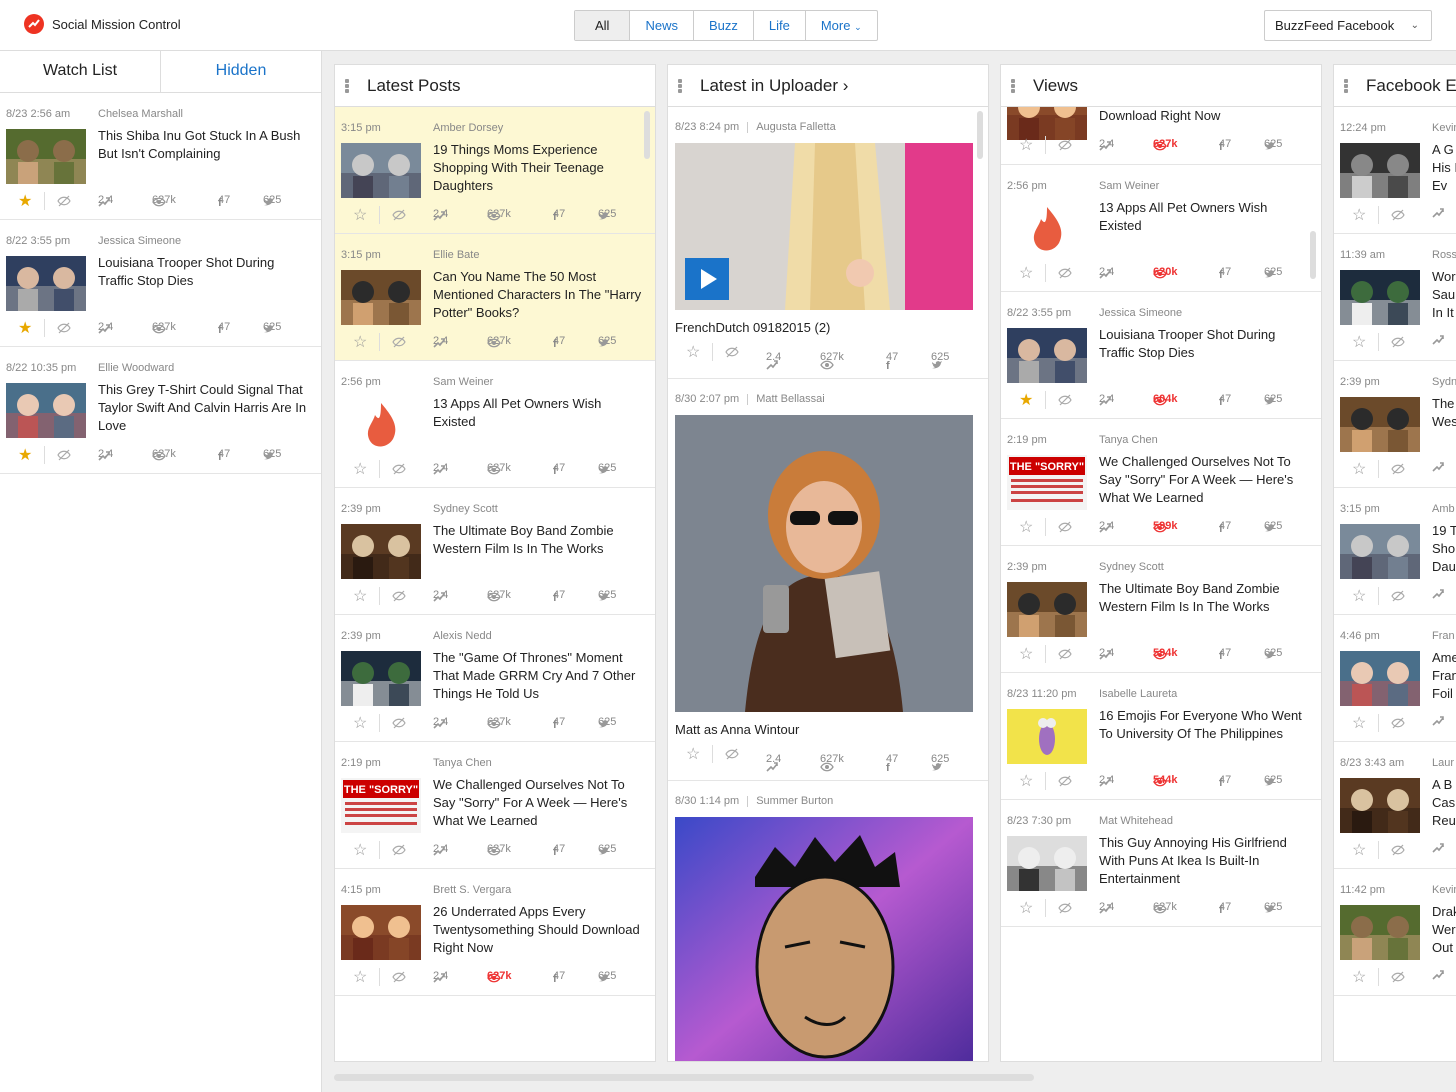 This screenshot has height=1092, width=1456. Describe the element at coordinates (1047, 482) in the screenshot. I see `post-thumbnail: THE "SORRY"` at that location.